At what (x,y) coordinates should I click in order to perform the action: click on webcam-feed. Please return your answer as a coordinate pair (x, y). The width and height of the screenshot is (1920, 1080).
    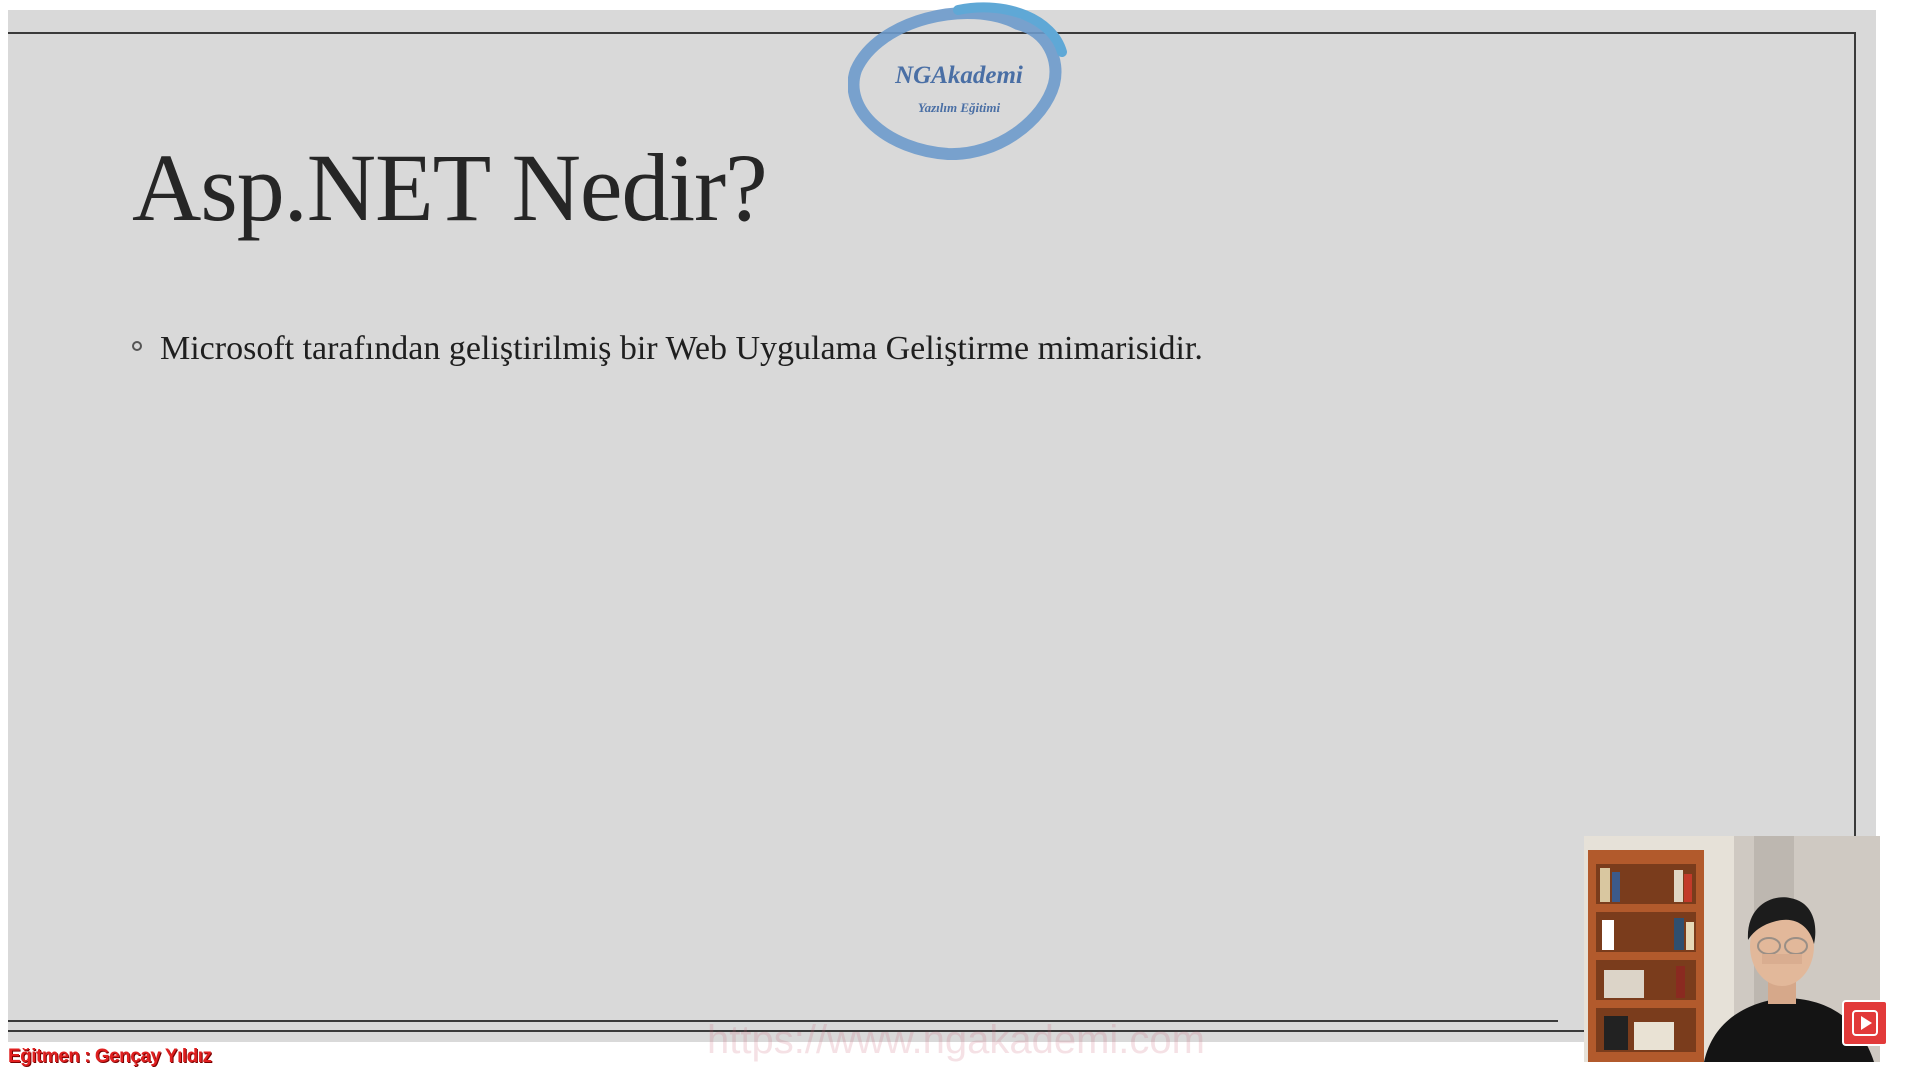
    Looking at the image, I should click on (1732, 949).